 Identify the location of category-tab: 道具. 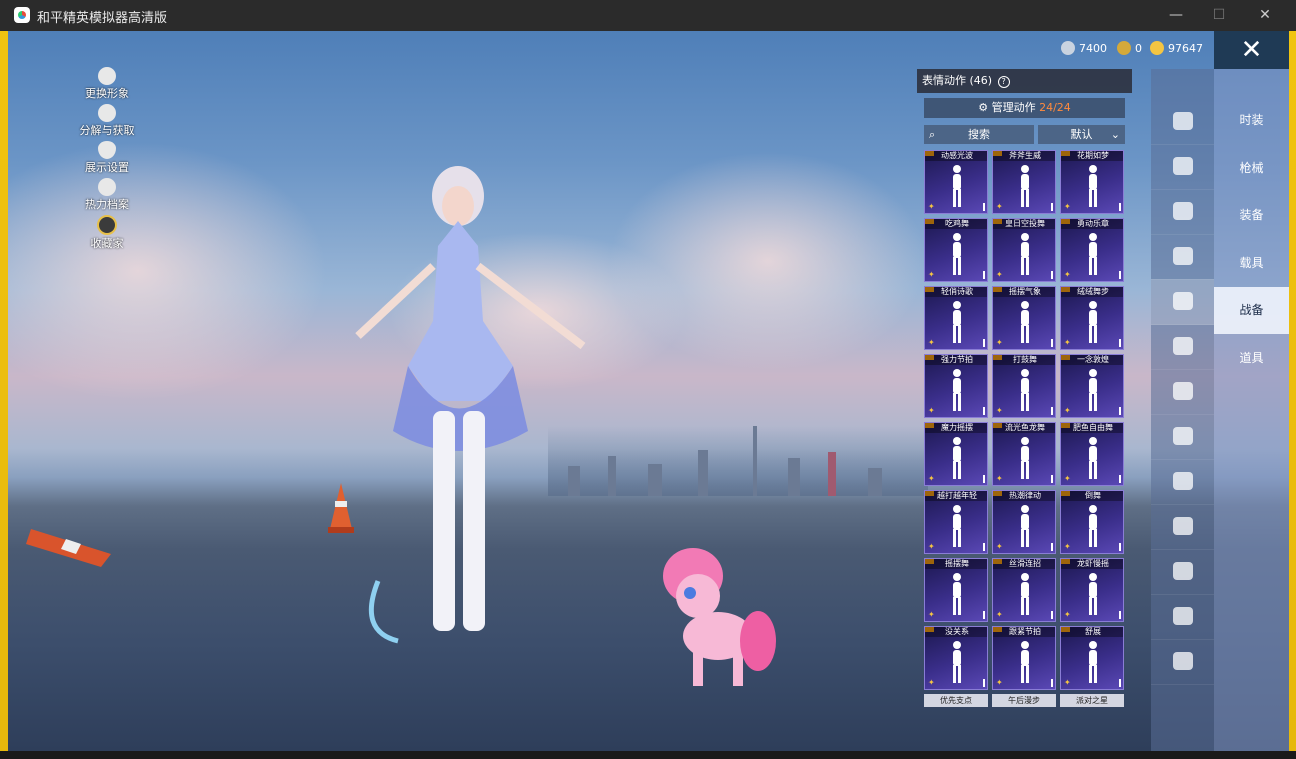
(1251, 358).